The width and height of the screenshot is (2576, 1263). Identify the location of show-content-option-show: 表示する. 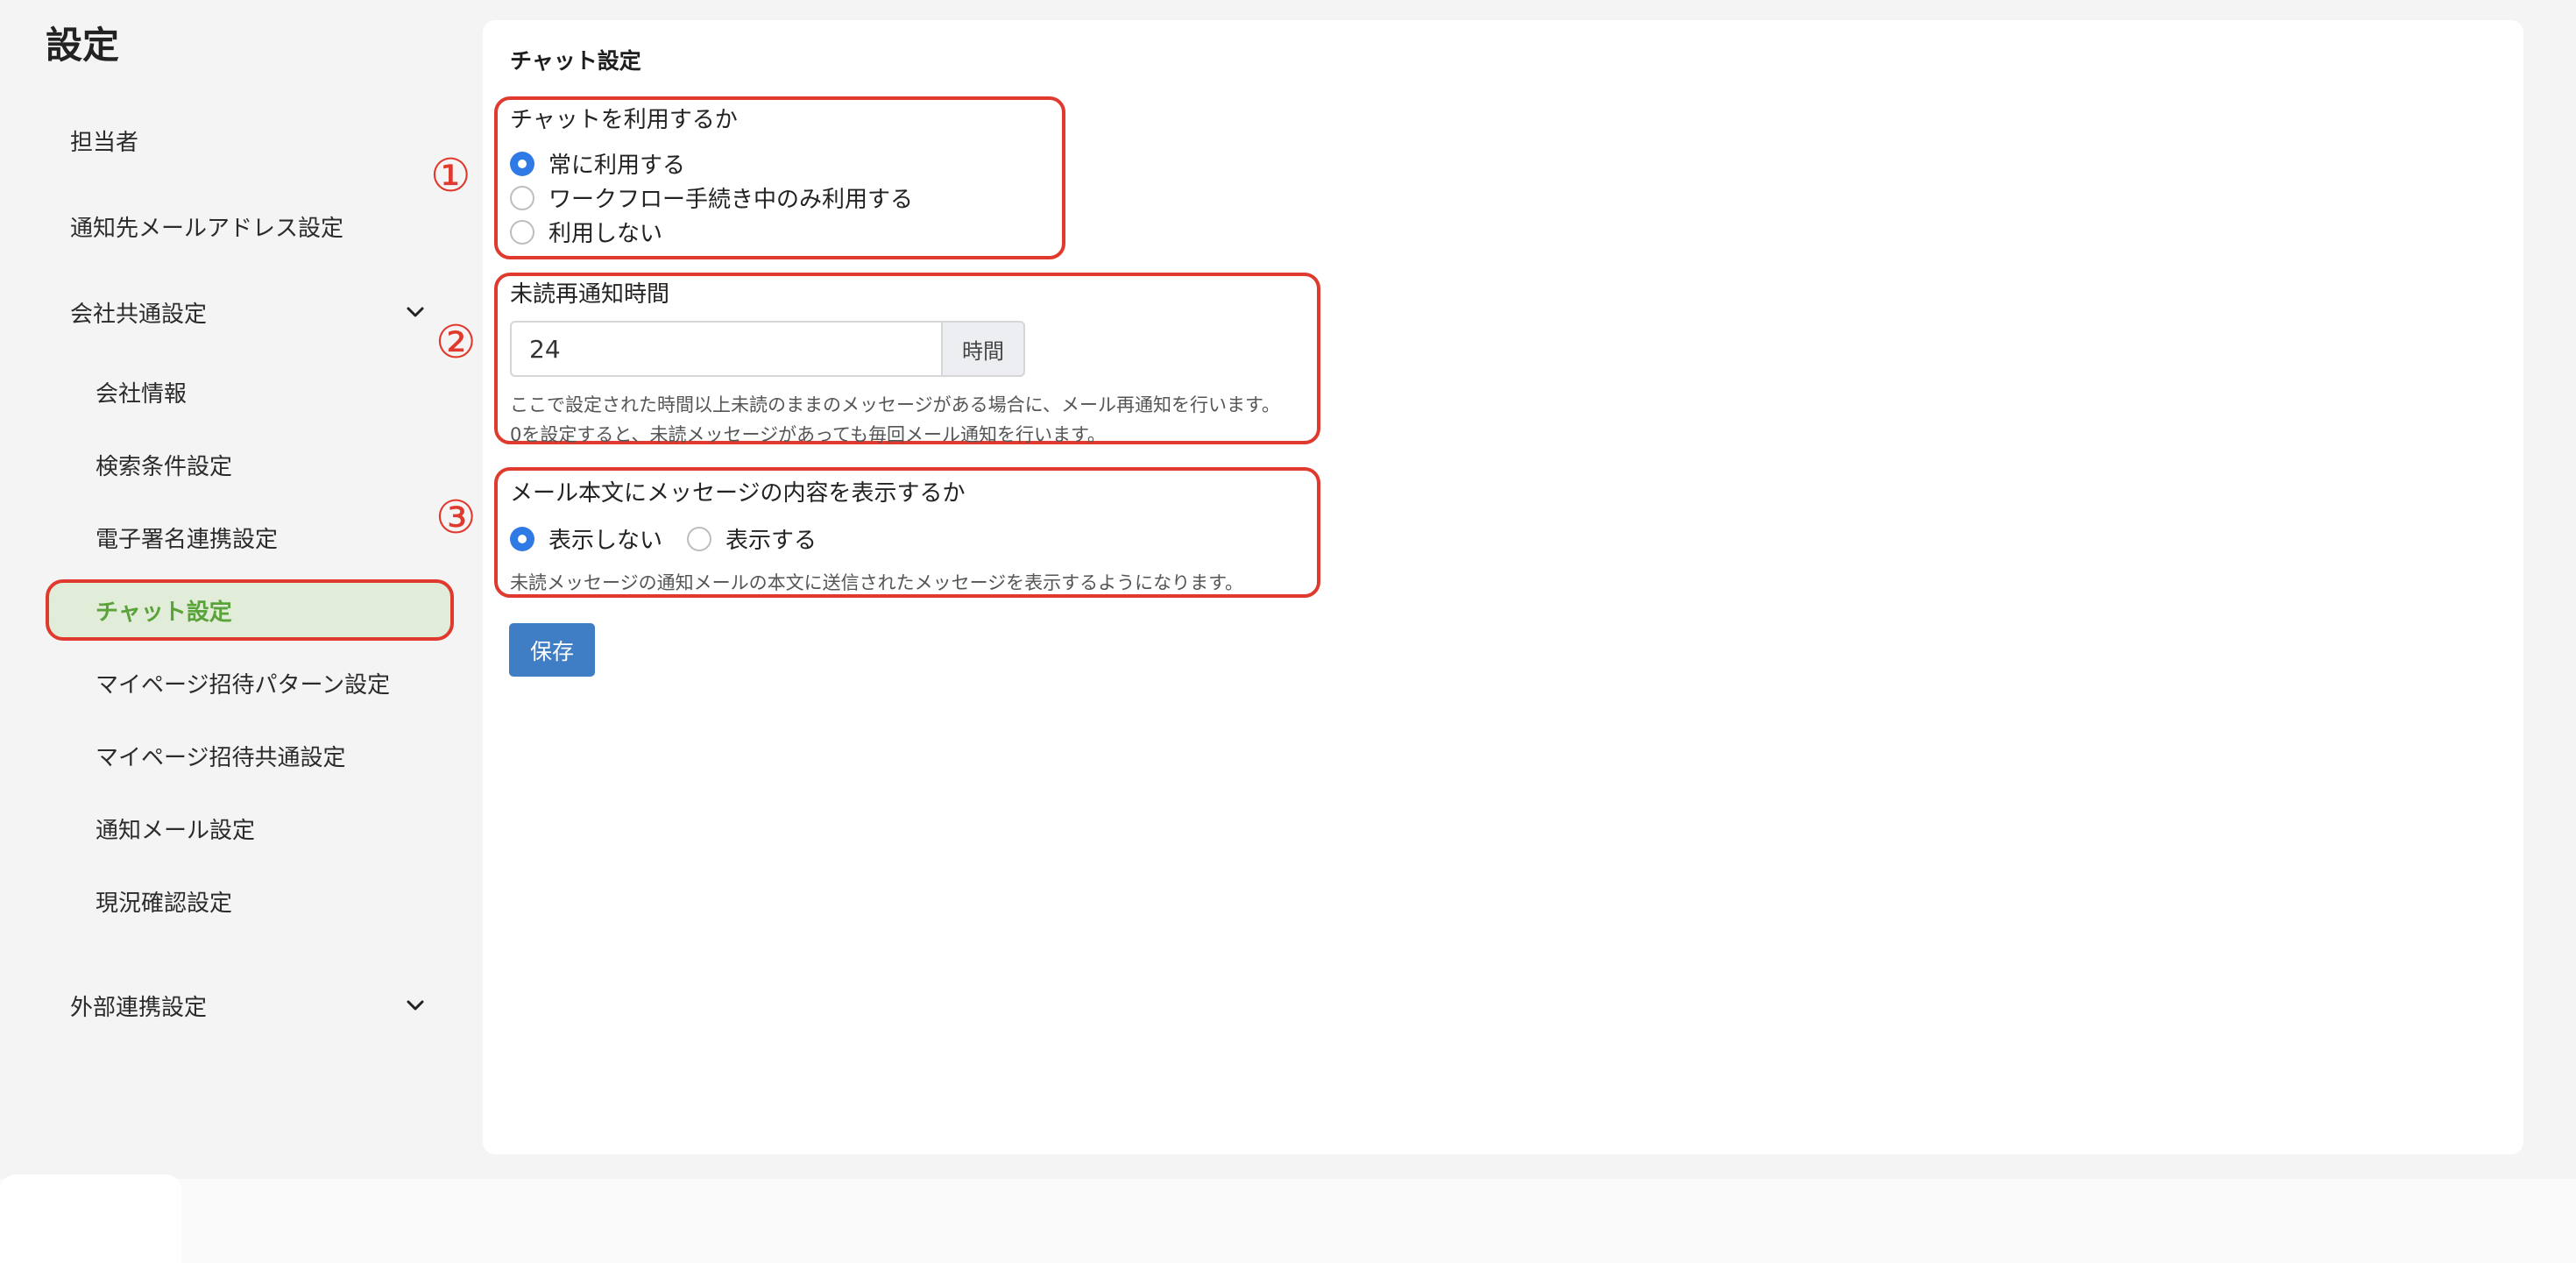
(752, 538).